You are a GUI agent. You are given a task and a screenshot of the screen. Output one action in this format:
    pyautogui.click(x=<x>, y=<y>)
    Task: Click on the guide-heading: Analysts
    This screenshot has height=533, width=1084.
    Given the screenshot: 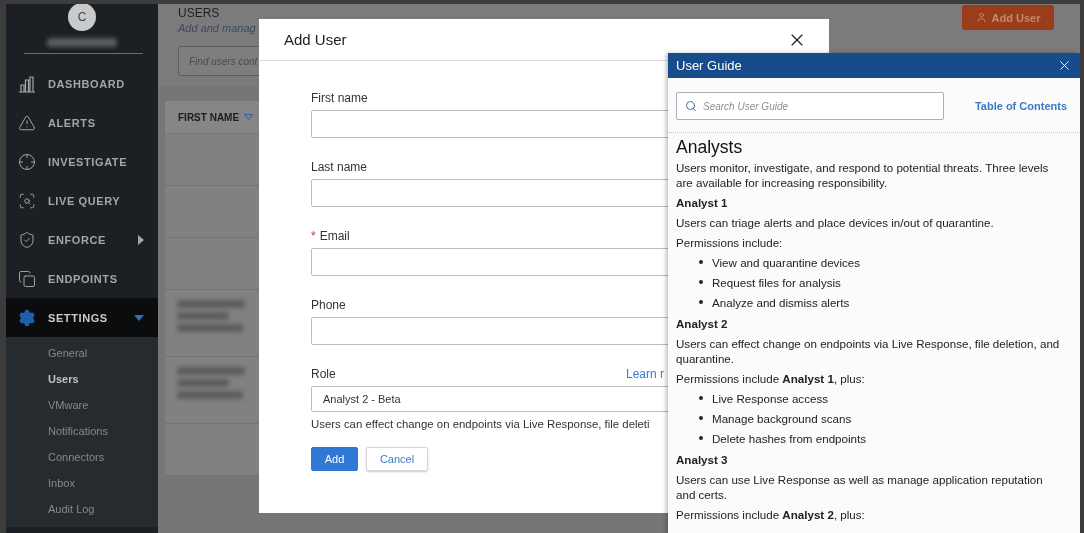 What is the action you would take?
    pyautogui.click(x=710, y=147)
    